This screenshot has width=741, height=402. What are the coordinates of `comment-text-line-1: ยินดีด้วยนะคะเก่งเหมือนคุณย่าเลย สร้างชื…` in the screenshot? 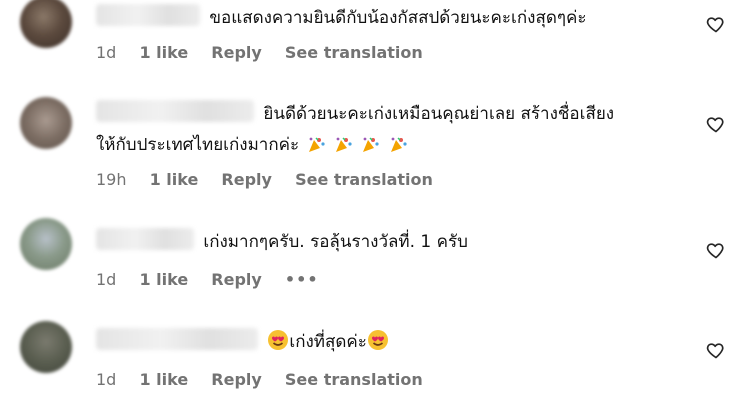 It's located at (439, 114).